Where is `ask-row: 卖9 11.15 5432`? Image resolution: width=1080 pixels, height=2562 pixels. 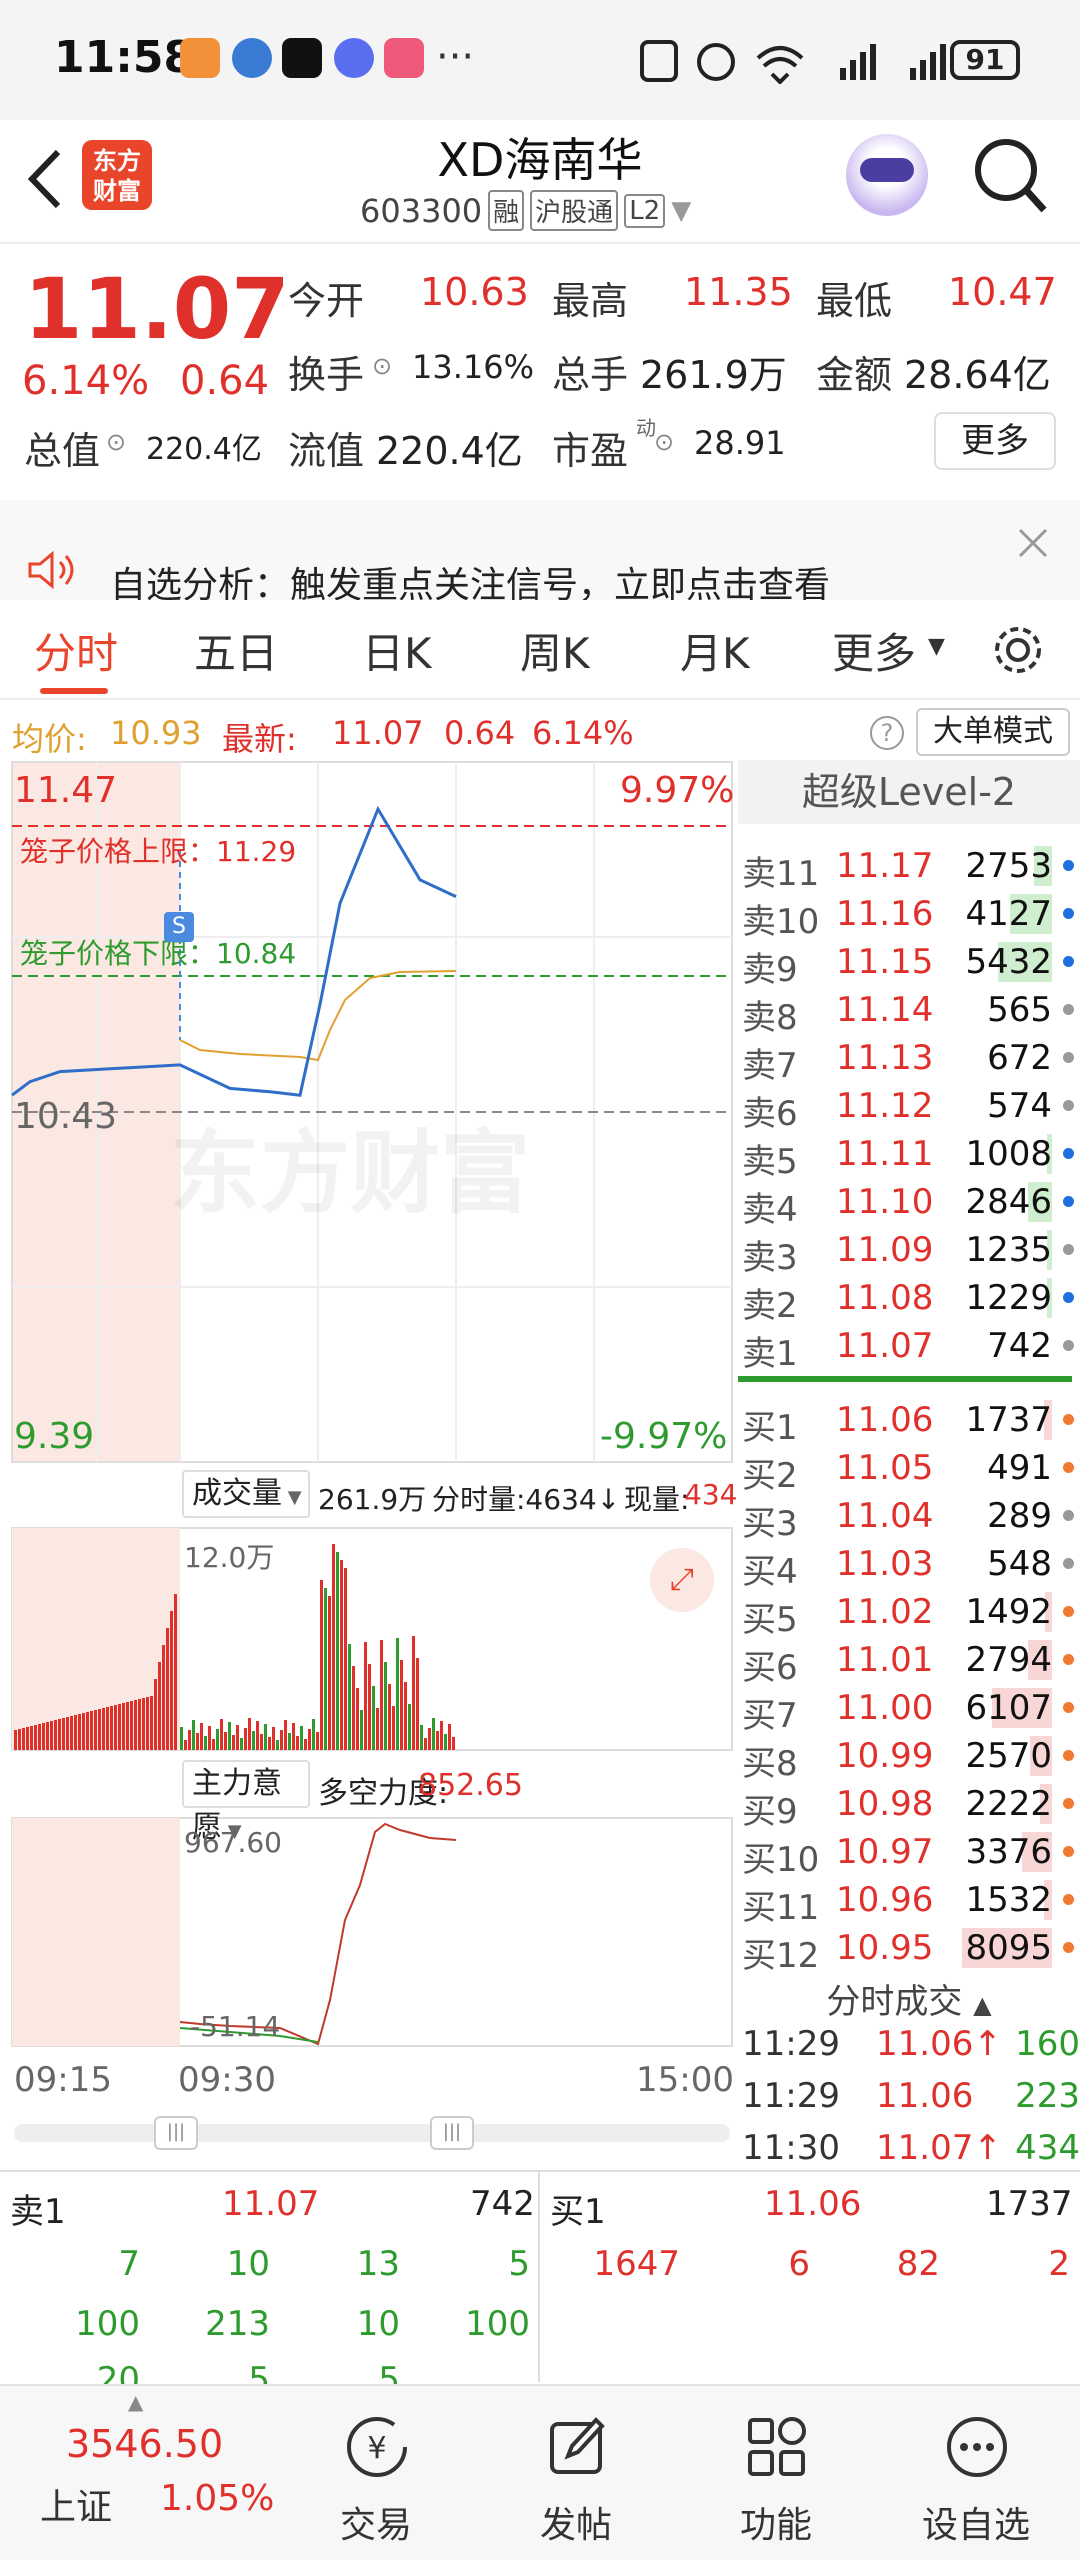
ask-row: 卖9 11.15 5432 is located at coordinates (909, 964).